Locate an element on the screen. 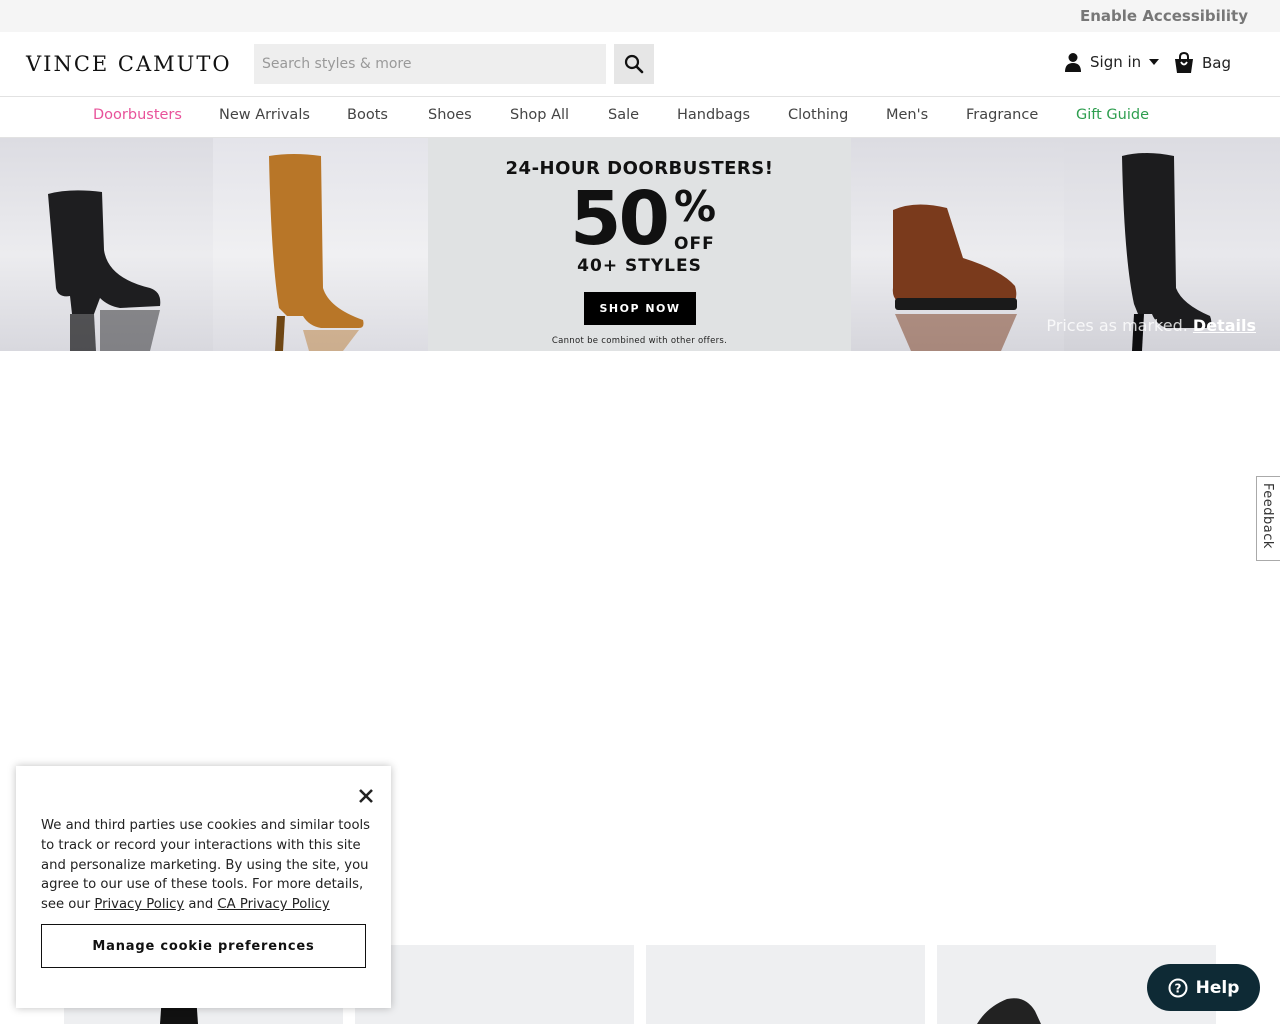 The height and width of the screenshot is (1024, 1280). shopping-bag-icon is located at coordinates (1184, 62).